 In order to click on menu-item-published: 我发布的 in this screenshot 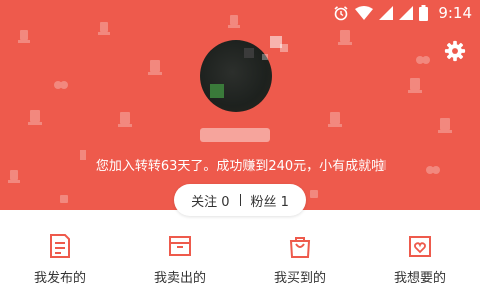, I will do `click(60, 262)`.